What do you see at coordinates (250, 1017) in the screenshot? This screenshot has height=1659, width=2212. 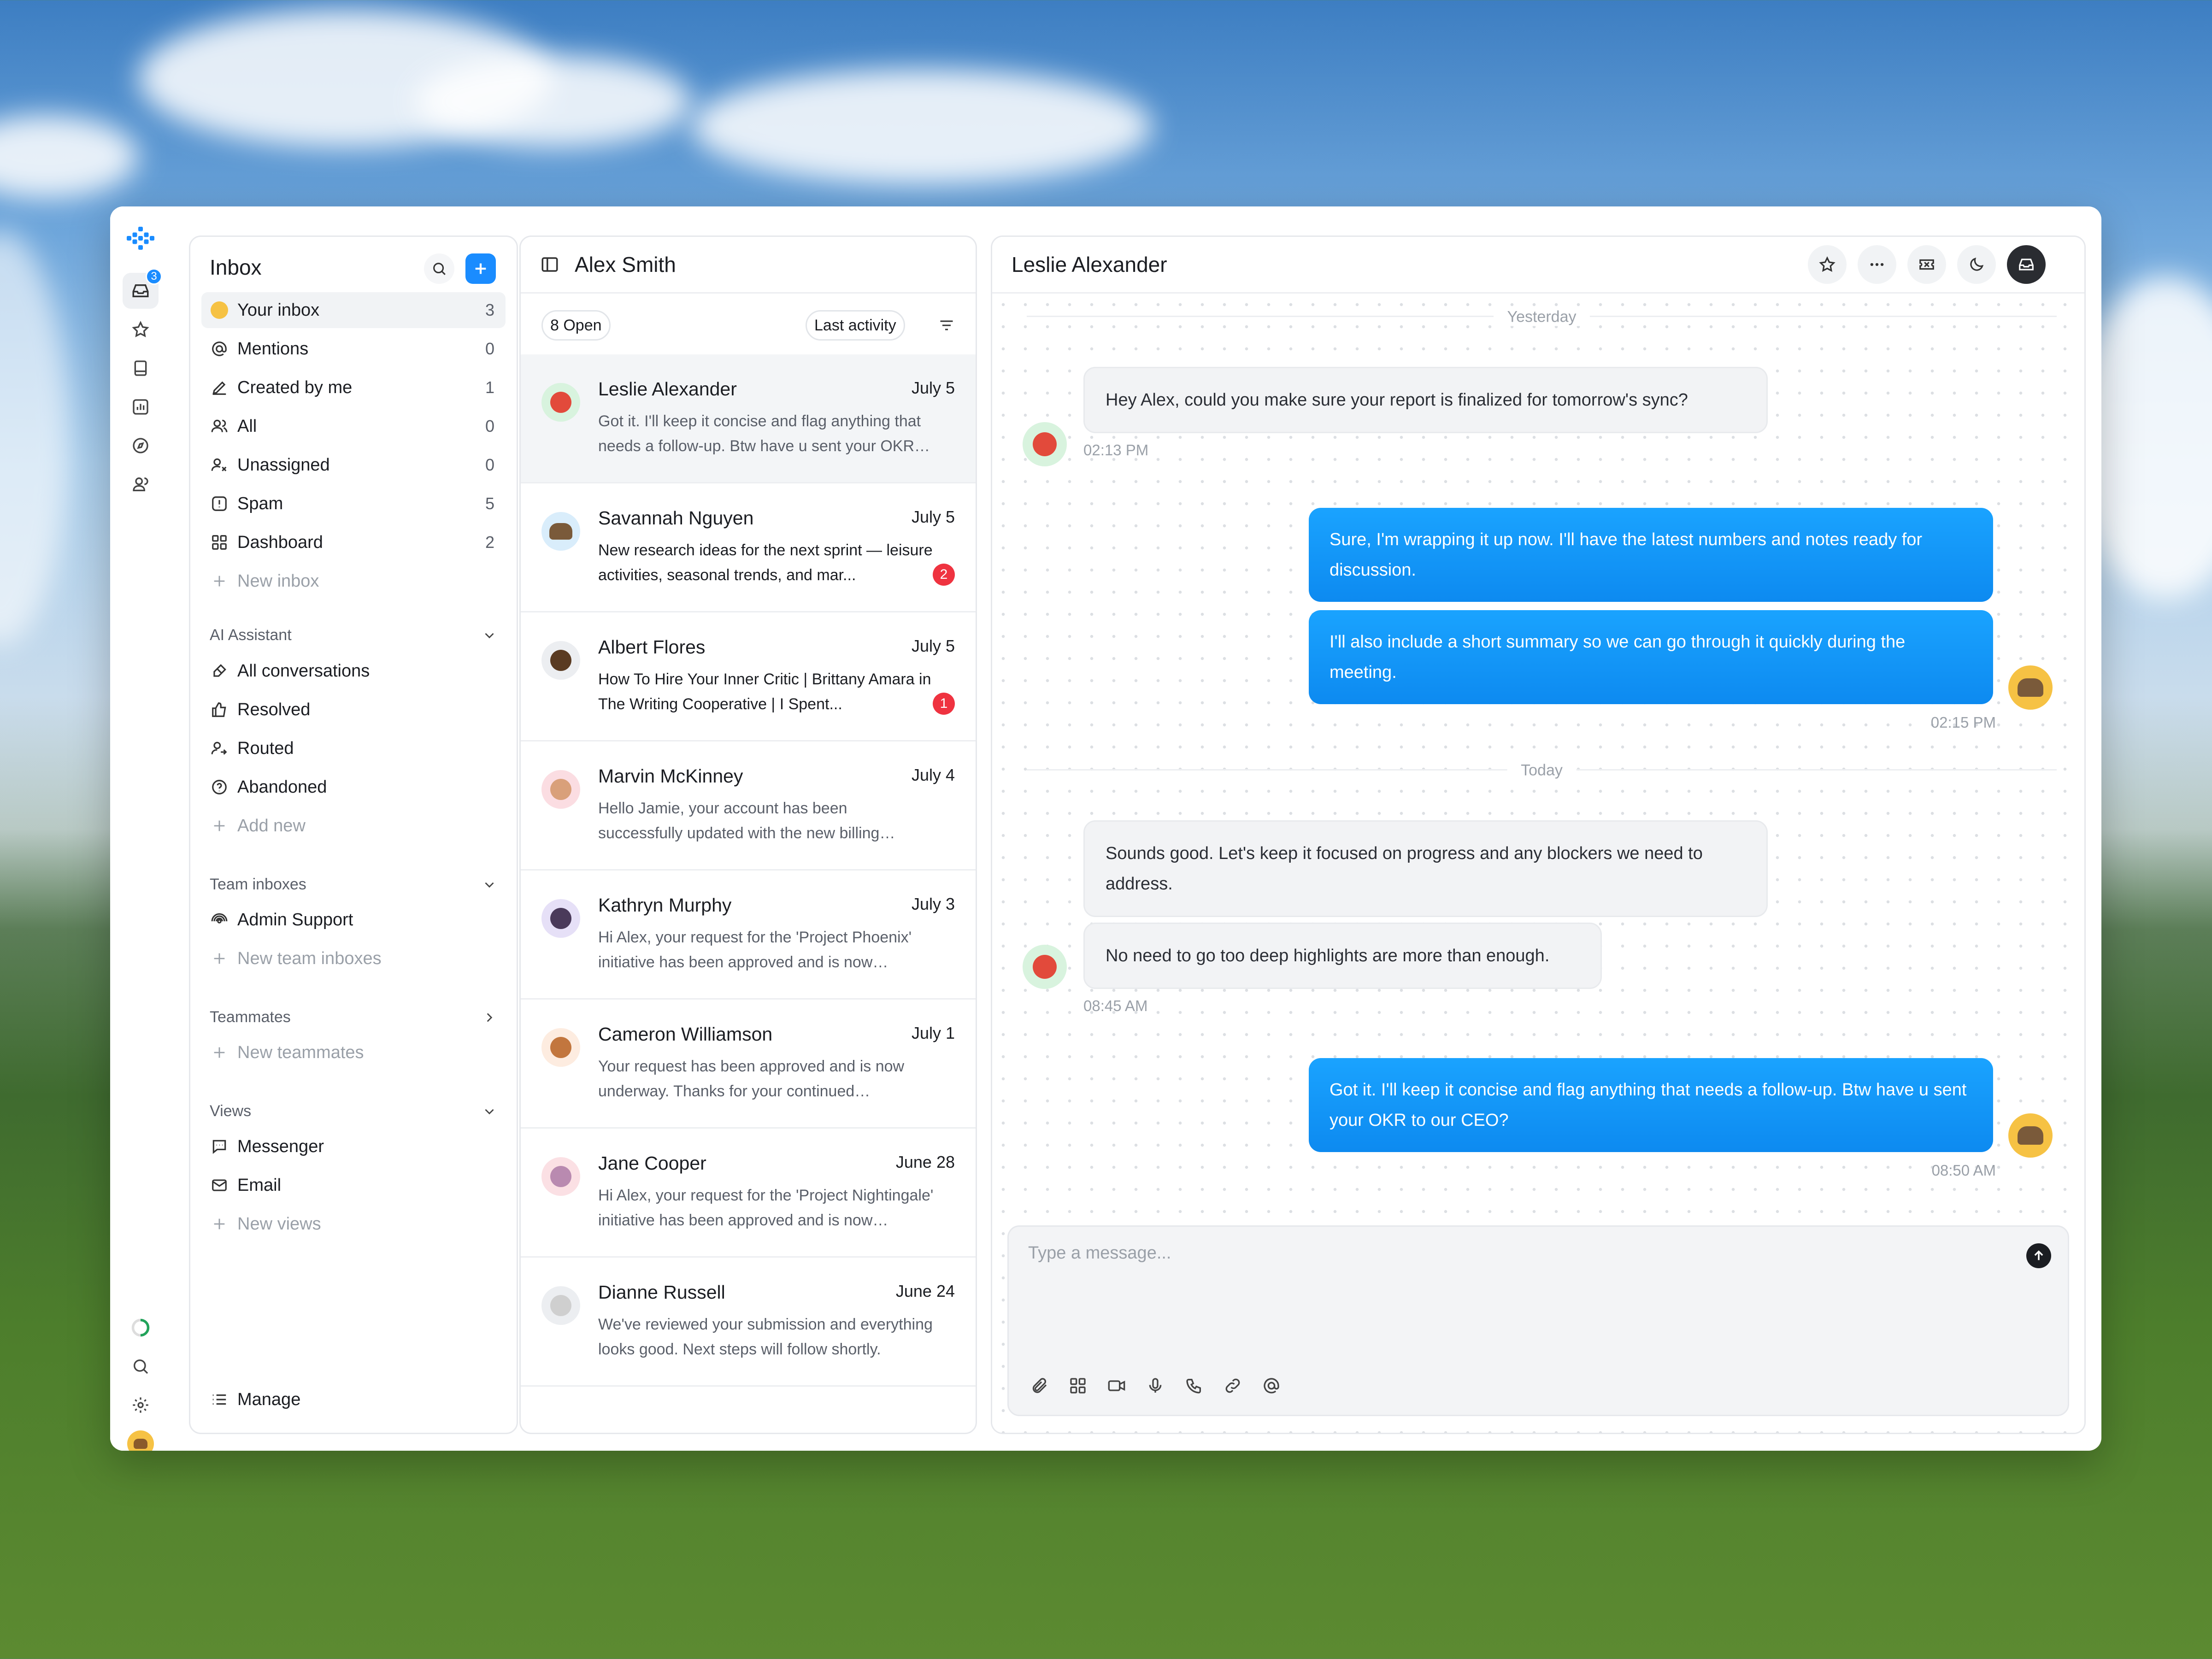 I see `section-title: Teammates` at bounding box center [250, 1017].